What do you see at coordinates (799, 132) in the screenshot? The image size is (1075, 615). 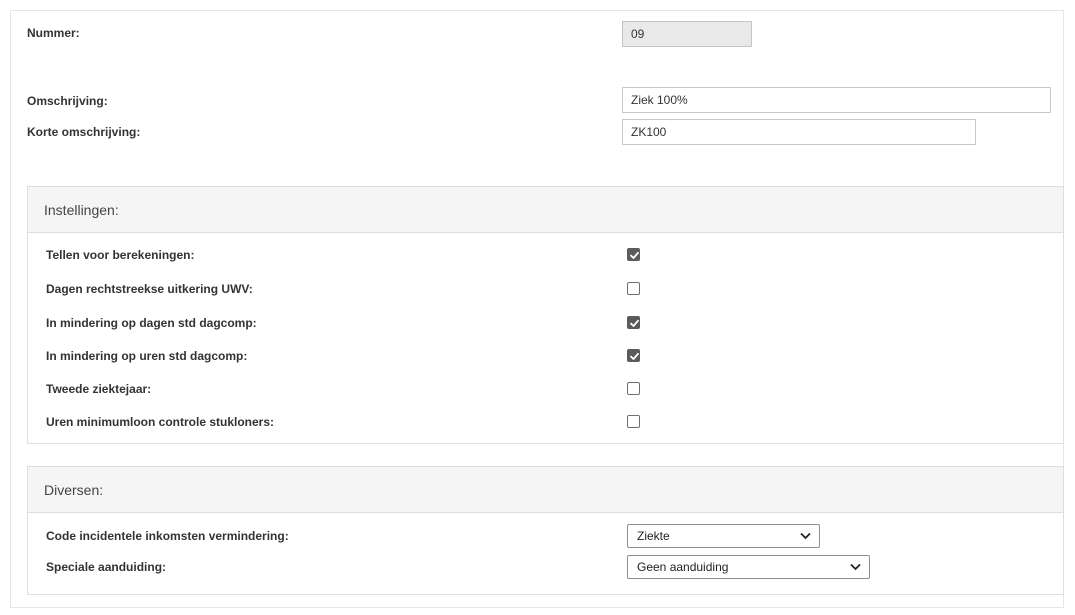 I see `korte-omschrijving-input: ZK100` at bounding box center [799, 132].